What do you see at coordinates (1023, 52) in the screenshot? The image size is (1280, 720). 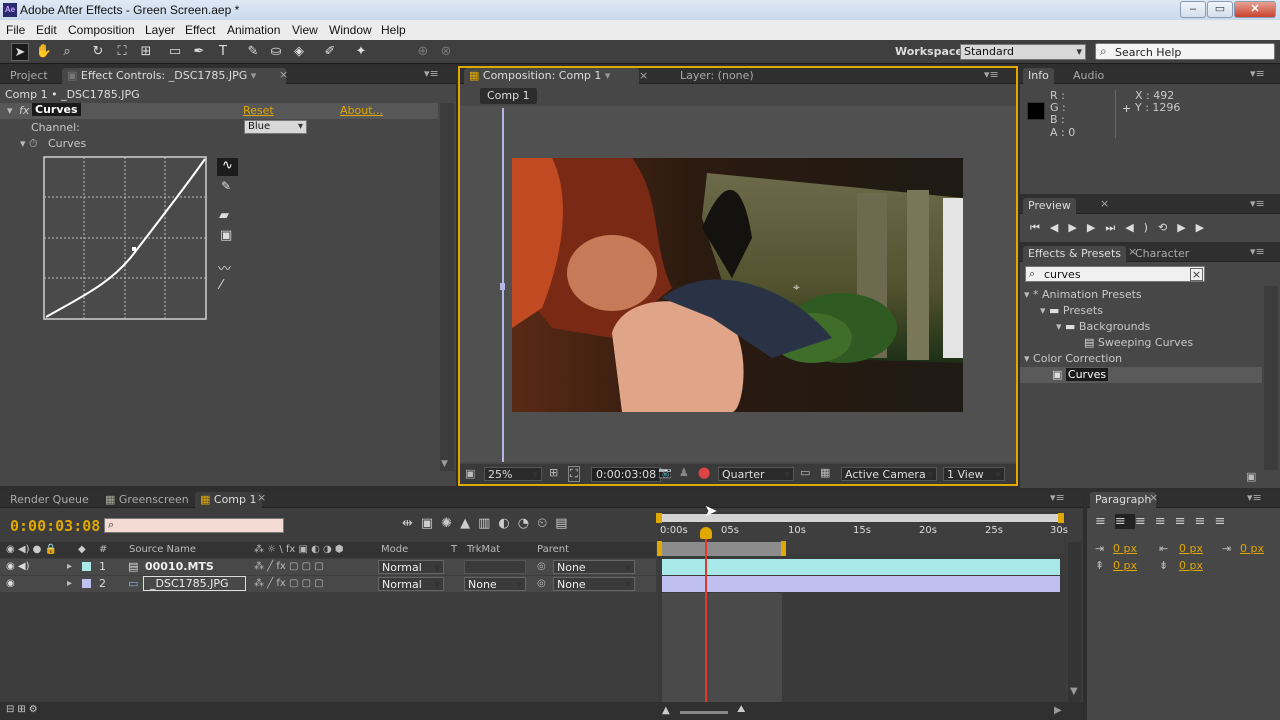 I see `workspace-select: Standard` at bounding box center [1023, 52].